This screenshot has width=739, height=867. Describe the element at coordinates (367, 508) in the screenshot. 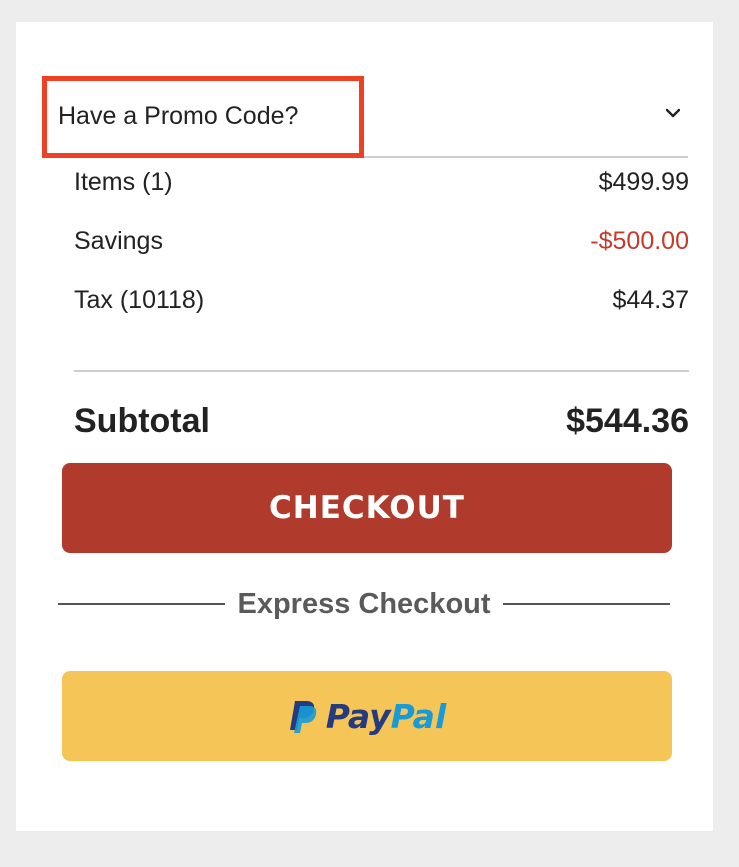

I see `checkout-button: CHECKOUT` at that location.